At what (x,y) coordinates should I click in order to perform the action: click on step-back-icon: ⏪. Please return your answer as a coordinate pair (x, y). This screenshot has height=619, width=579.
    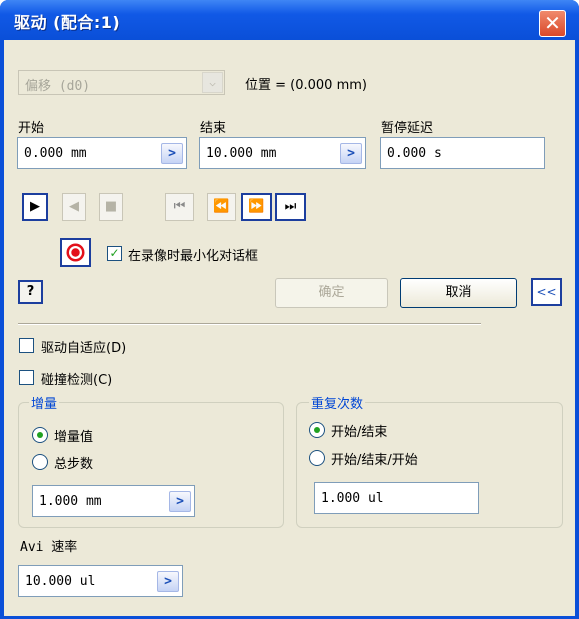
    Looking at the image, I should click on (221, 206).